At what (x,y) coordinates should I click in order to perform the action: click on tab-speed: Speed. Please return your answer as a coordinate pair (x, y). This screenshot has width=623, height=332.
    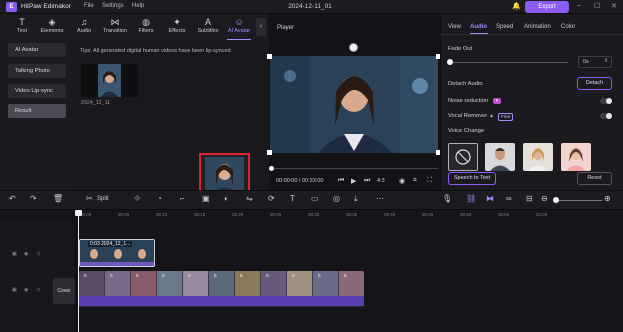
    Looking at the image, I should click on (504, 27).